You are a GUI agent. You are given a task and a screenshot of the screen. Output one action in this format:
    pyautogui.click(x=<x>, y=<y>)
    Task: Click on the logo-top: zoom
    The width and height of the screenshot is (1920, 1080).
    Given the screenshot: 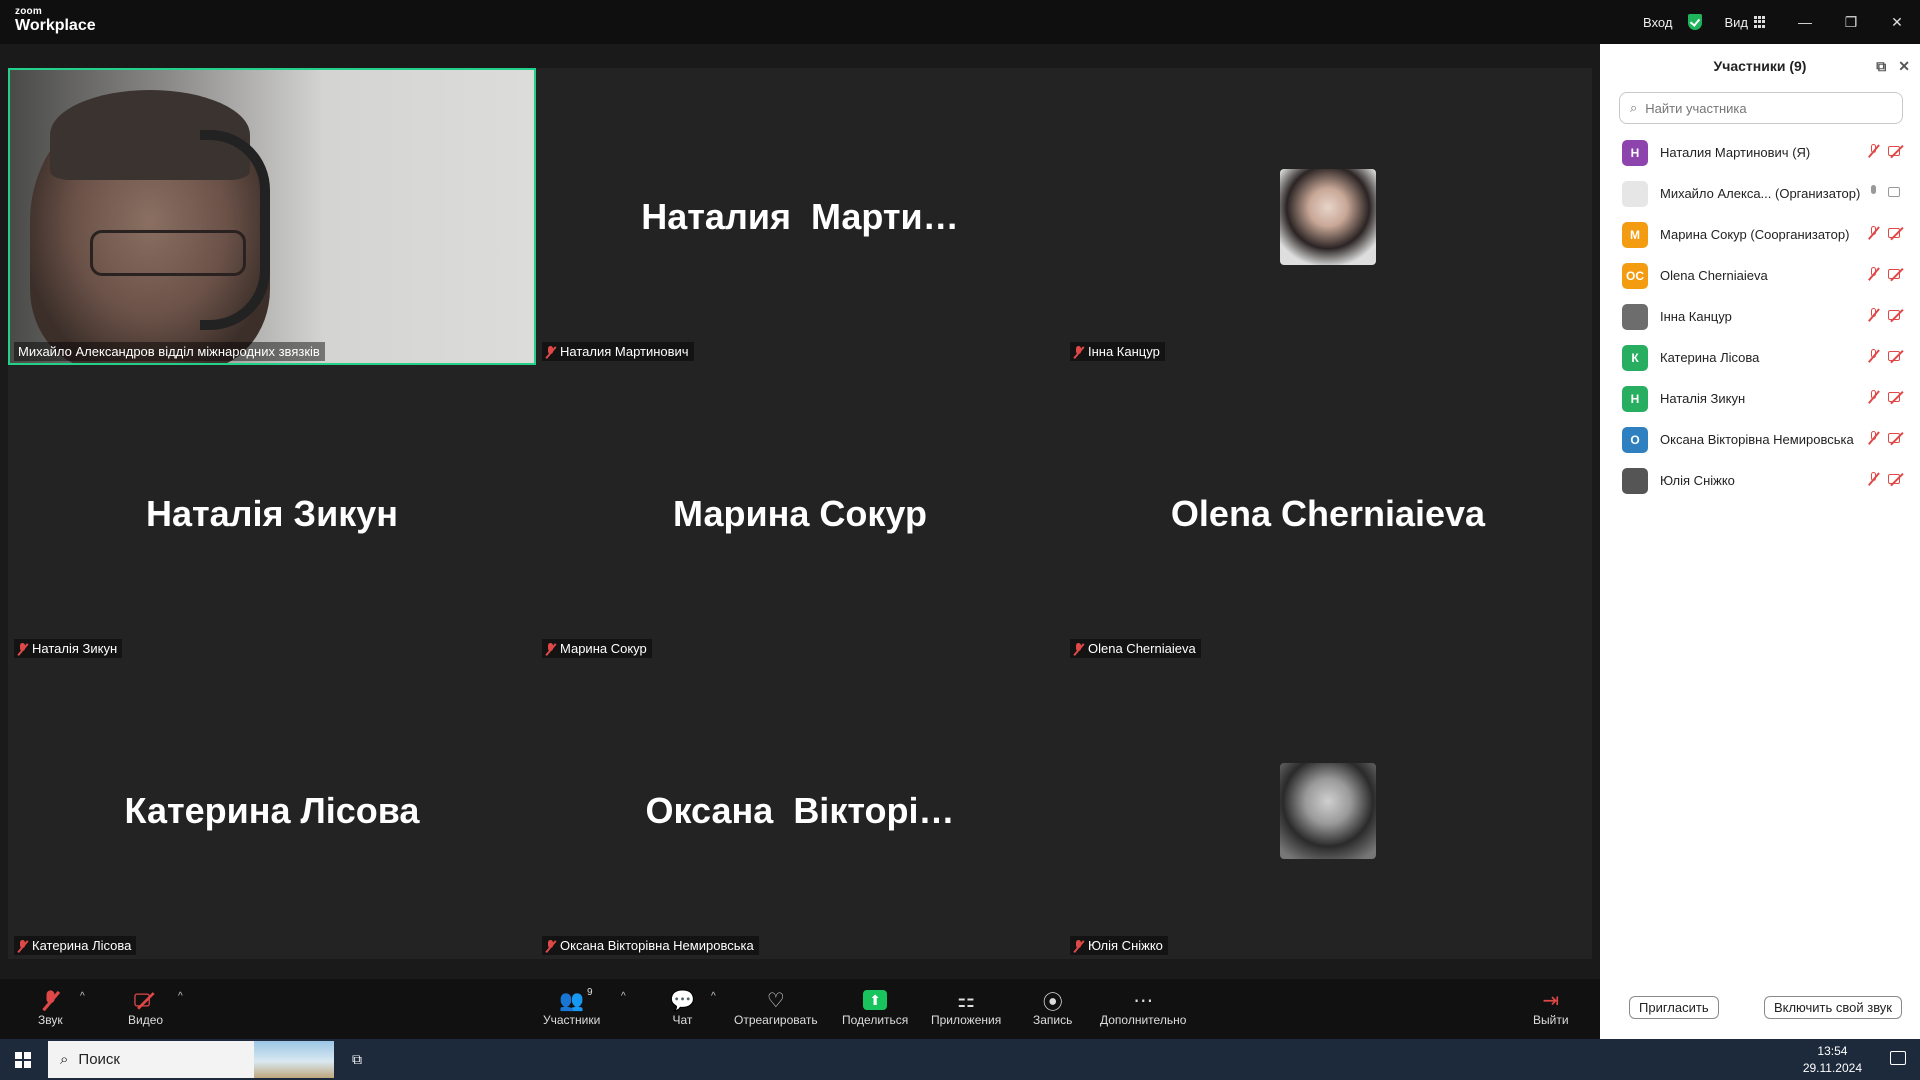 What is the action you would take?
    pyautogui.click(x=28, y=11)
    